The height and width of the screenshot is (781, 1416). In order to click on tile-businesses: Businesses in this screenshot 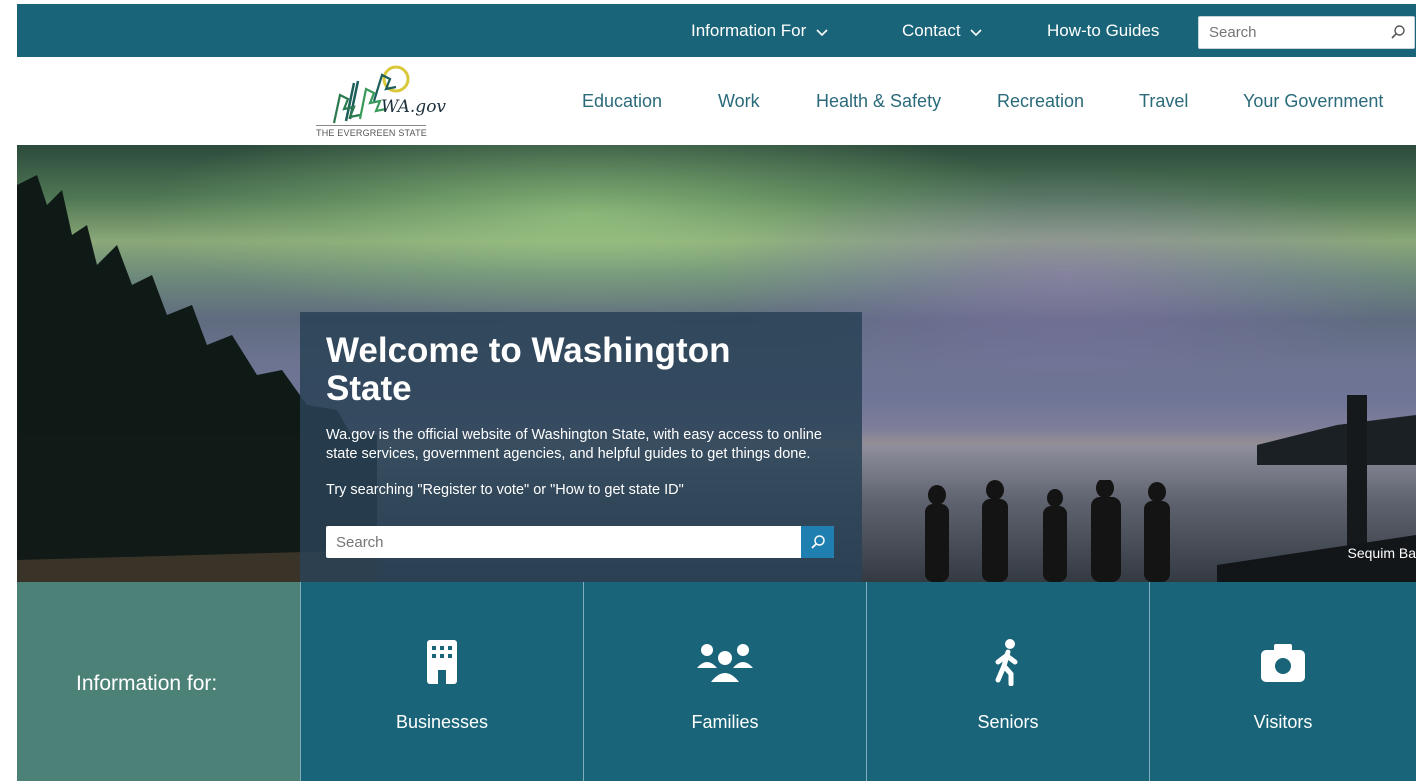, I will do `click(441, 681)`.